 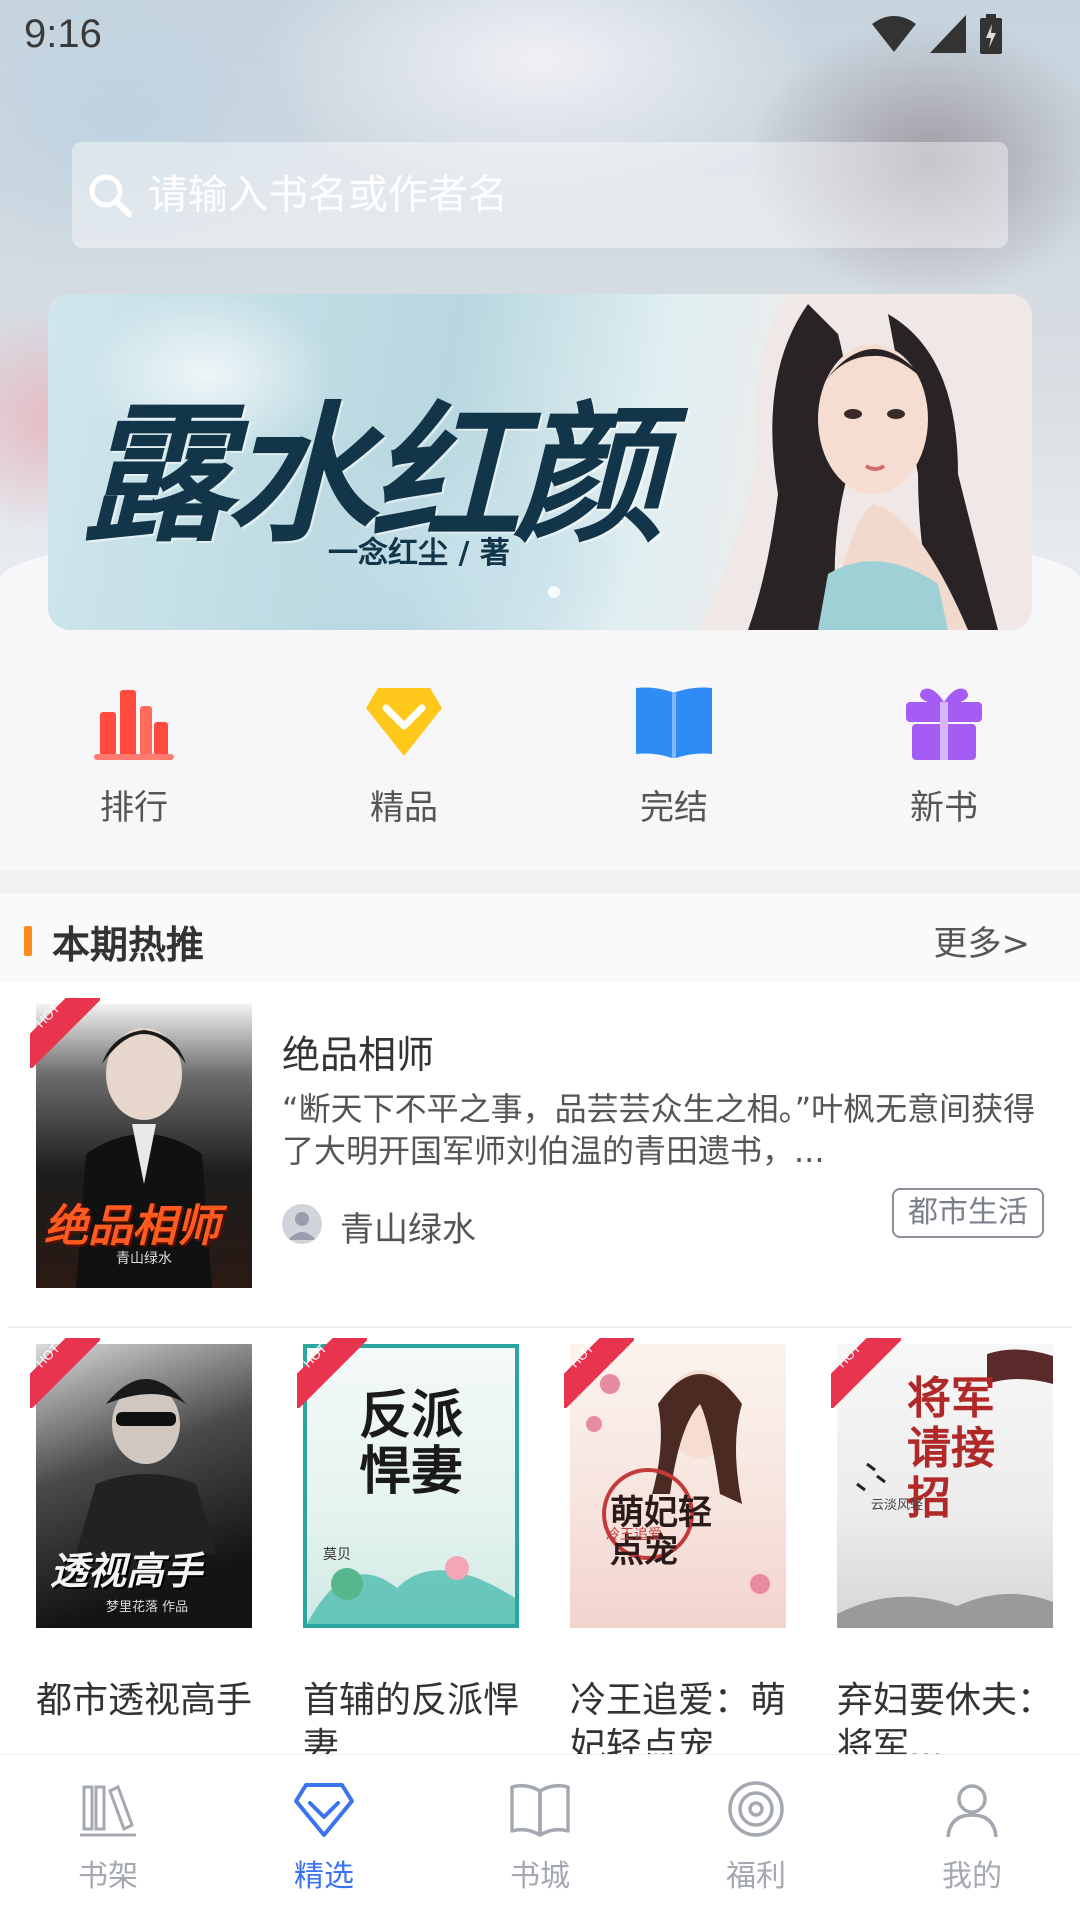 I want to click on status-icons, so click(x=937, y=34).